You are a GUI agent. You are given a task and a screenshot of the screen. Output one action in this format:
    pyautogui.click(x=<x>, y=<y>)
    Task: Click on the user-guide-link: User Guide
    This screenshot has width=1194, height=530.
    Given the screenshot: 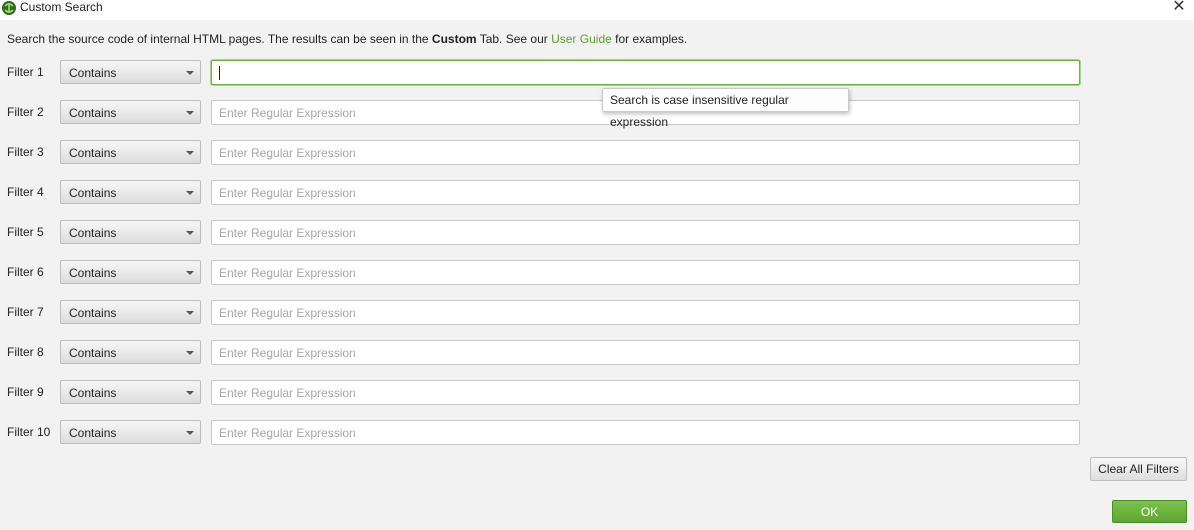 What is the action you would take?
    pyautogui.click(x=581, y=39)
    